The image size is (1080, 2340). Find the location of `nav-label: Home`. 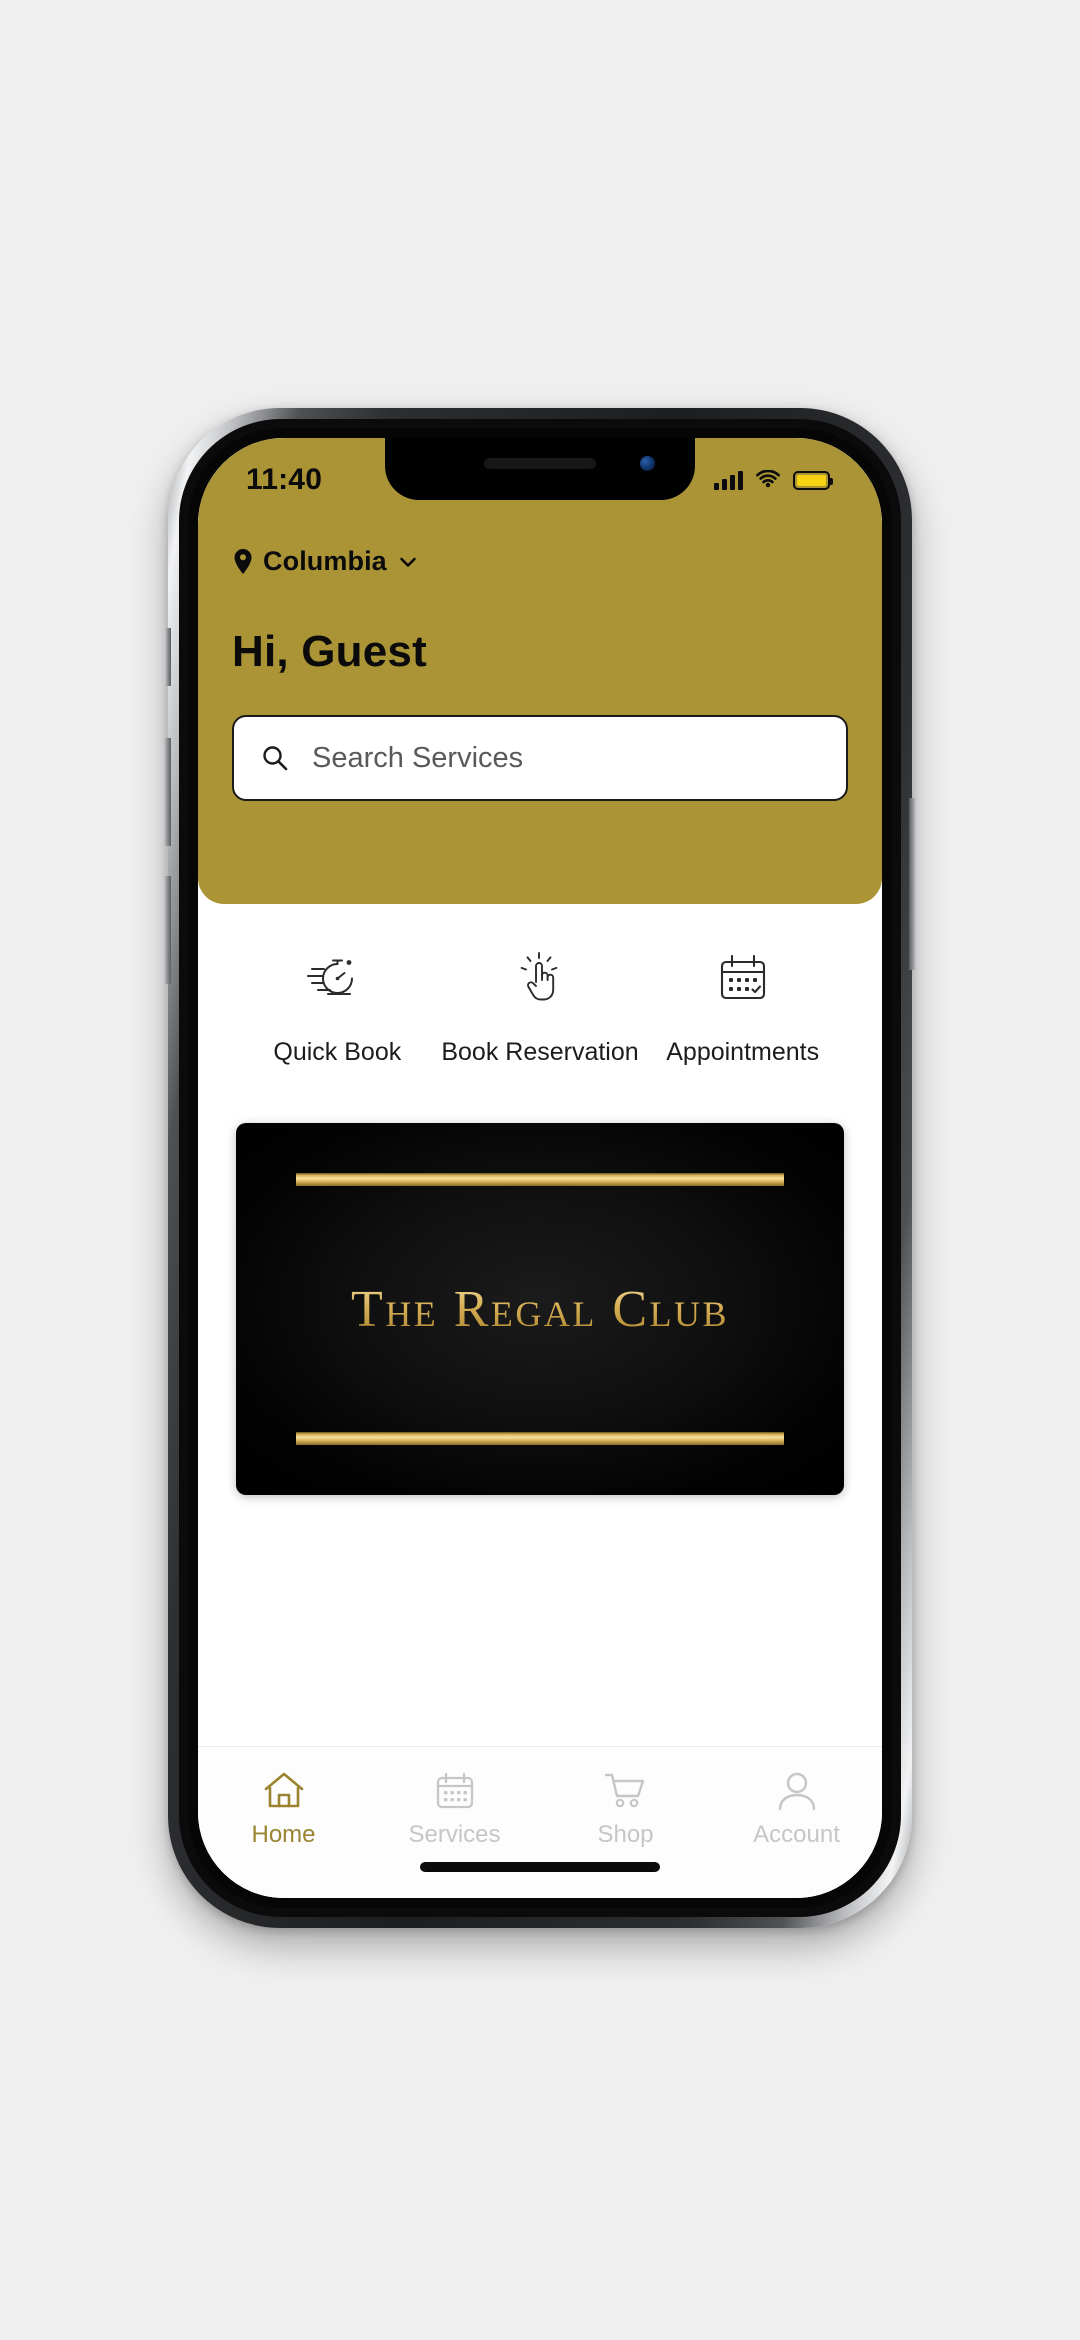

nav-label: Home is located at coordinates (283, 1834).